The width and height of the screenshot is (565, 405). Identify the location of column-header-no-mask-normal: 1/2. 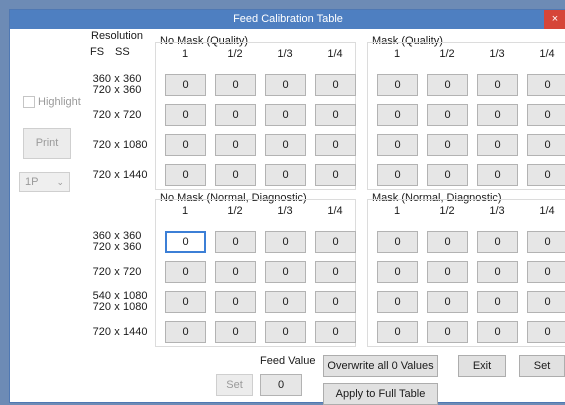
(235, 211).